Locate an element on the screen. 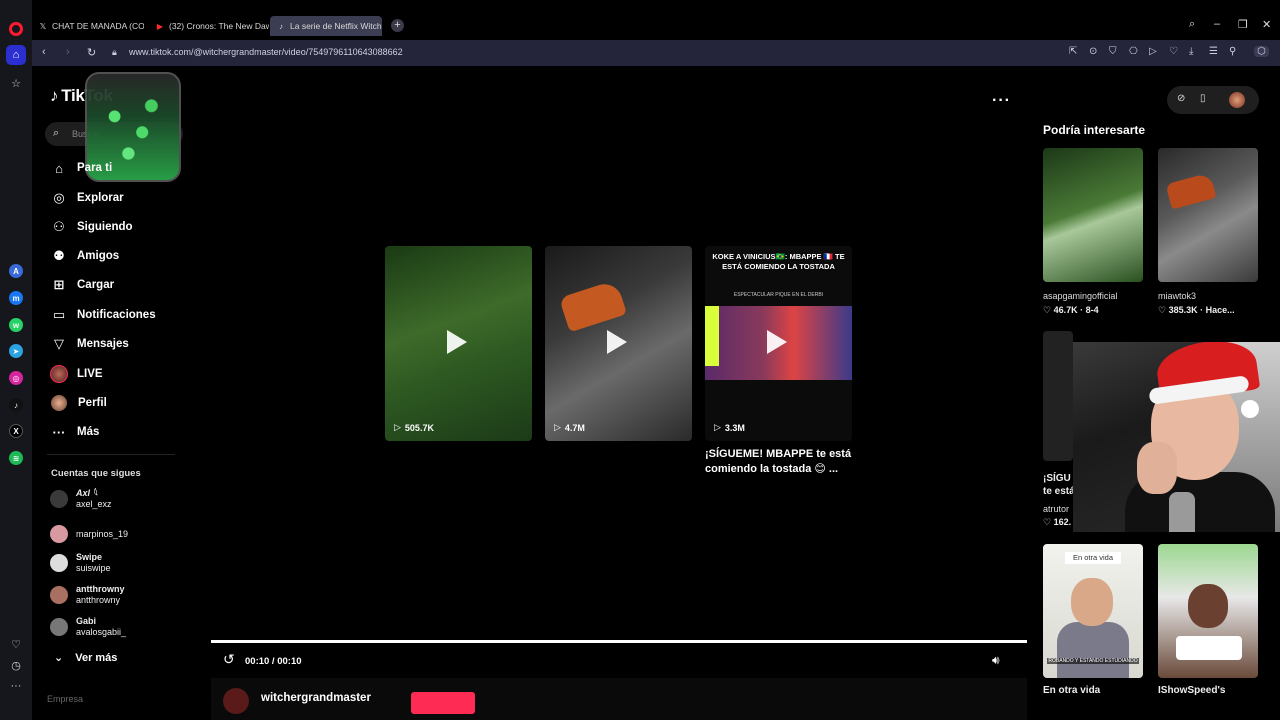 This screenshot has width=1280, height=720. cube-icon: ⬡ is located at coordinates (1261, 51).